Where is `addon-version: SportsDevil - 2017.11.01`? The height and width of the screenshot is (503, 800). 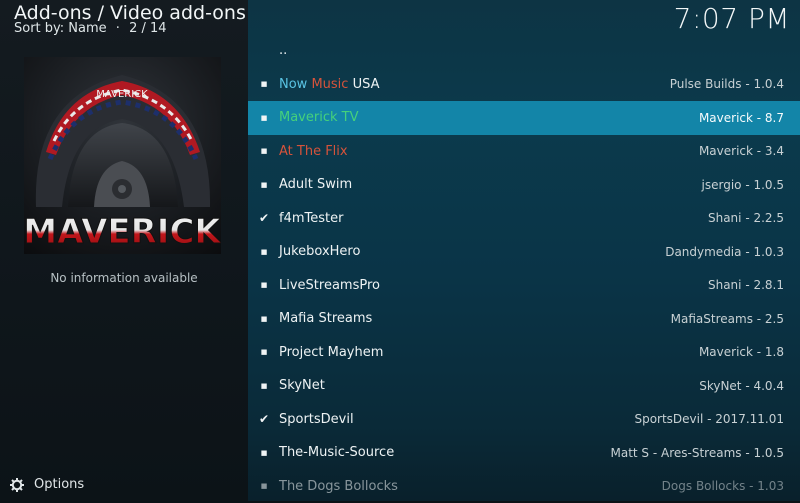 addon-version: SportsDevil - 2017.11.01 is located at coordinates (709, 419).